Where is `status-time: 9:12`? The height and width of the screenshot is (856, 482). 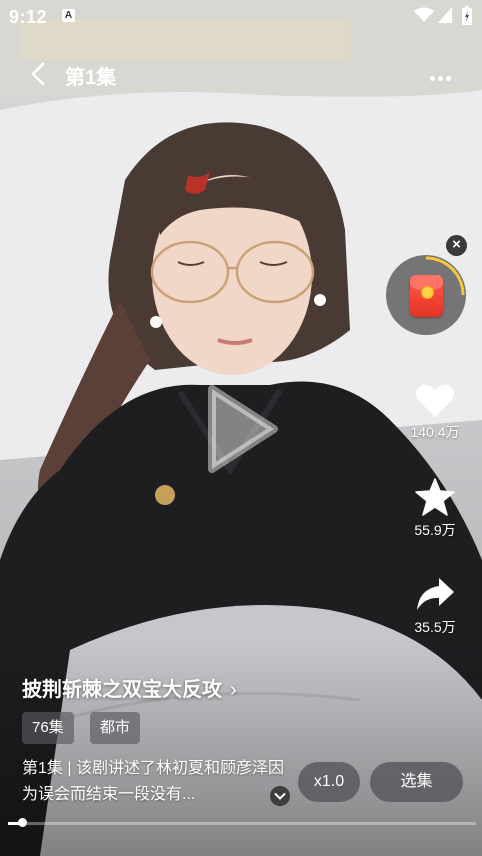 status-time: 9:12 is located at coordinates (28, 17).